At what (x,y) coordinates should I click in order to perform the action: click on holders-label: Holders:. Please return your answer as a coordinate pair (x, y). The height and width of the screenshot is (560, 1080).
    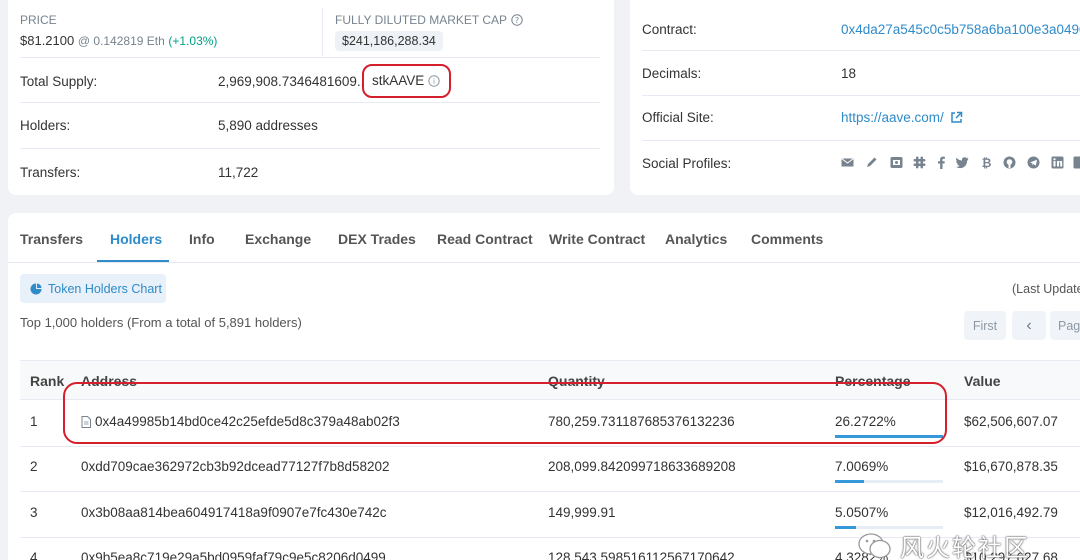
    Looking at the image, I should click on (45, 125).